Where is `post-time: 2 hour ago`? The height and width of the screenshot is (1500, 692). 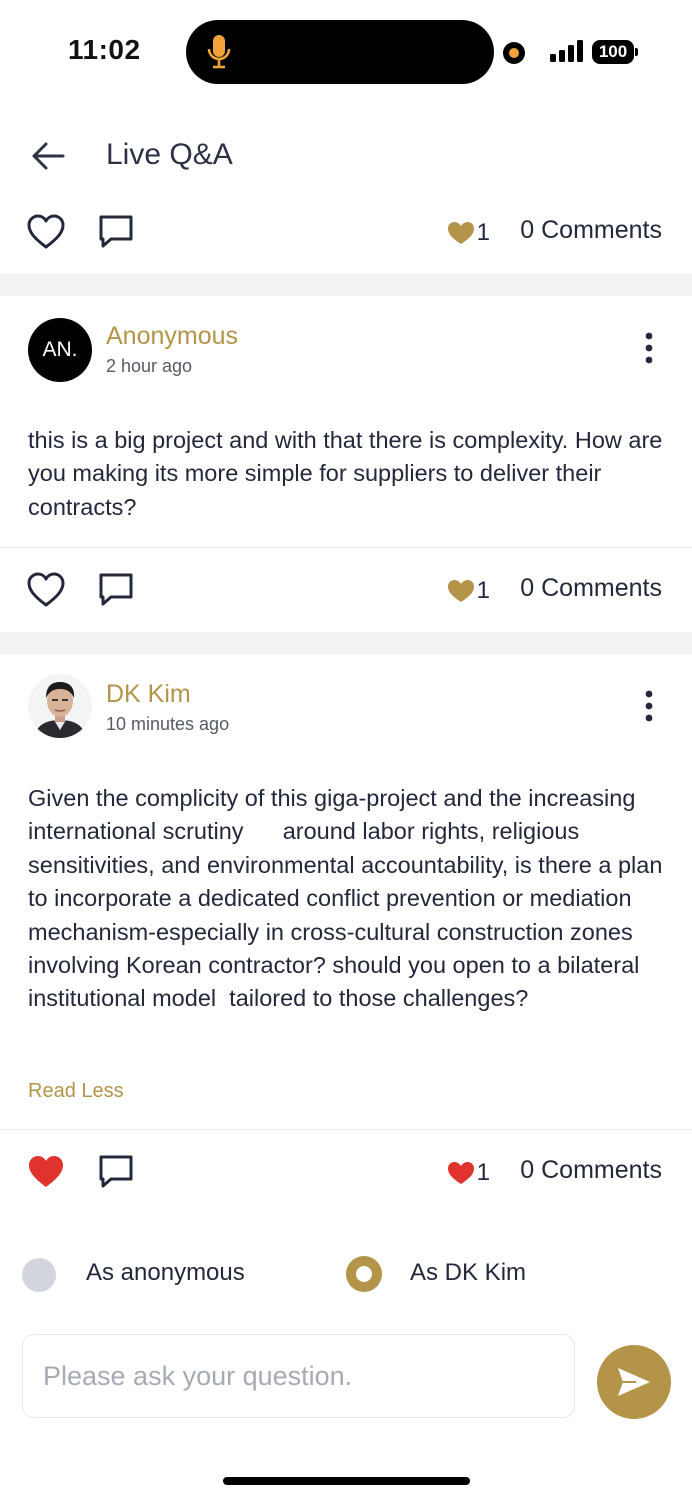
post-time: 2 hour ago is located at coordinates (149, 366).